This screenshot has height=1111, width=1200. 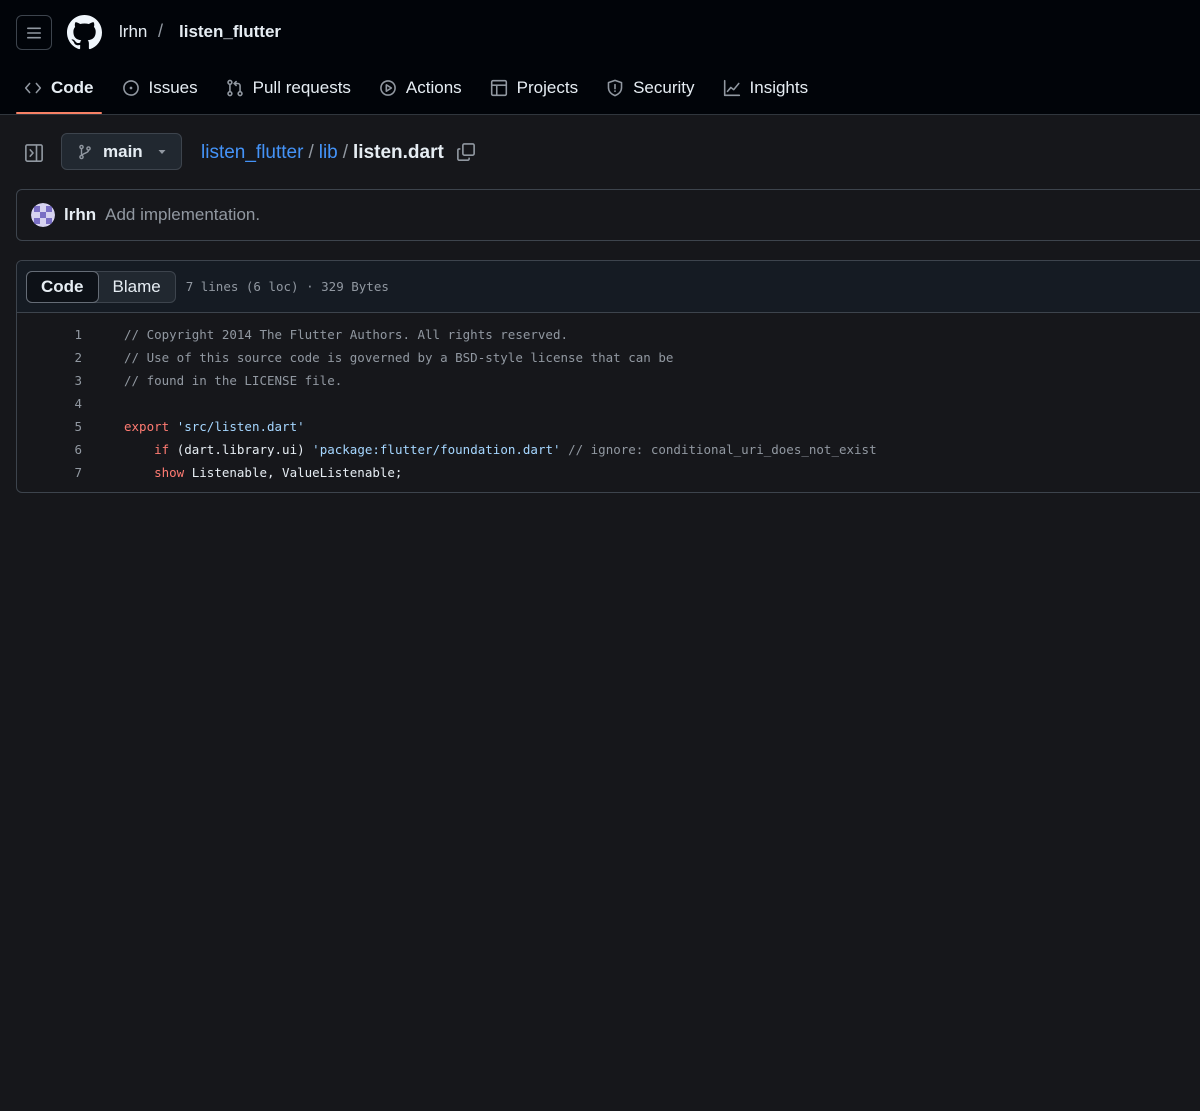 What do you see at coordinates (234, 88) in the screenshot?
I see `git-pull-request-icon` at bounding box center [234, 88].